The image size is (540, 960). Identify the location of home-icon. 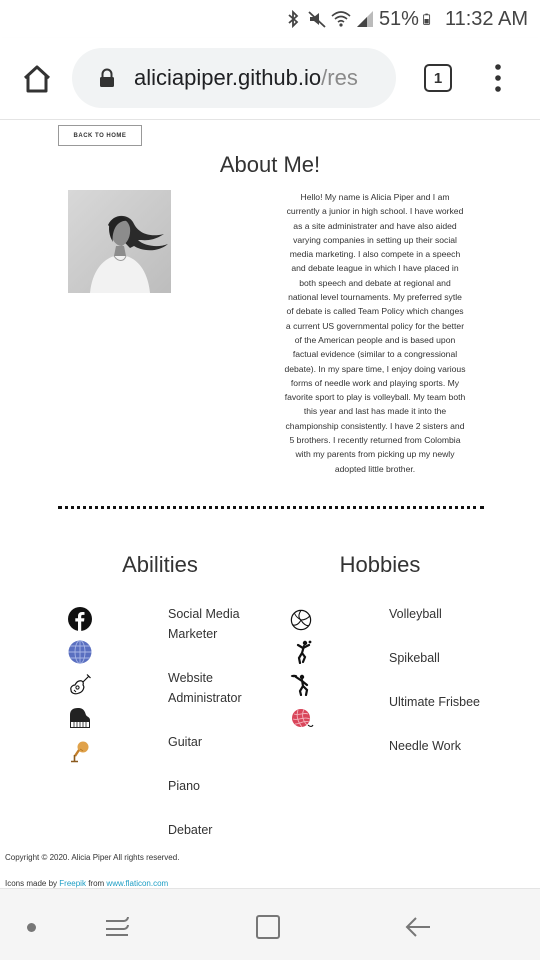
(37, 79).